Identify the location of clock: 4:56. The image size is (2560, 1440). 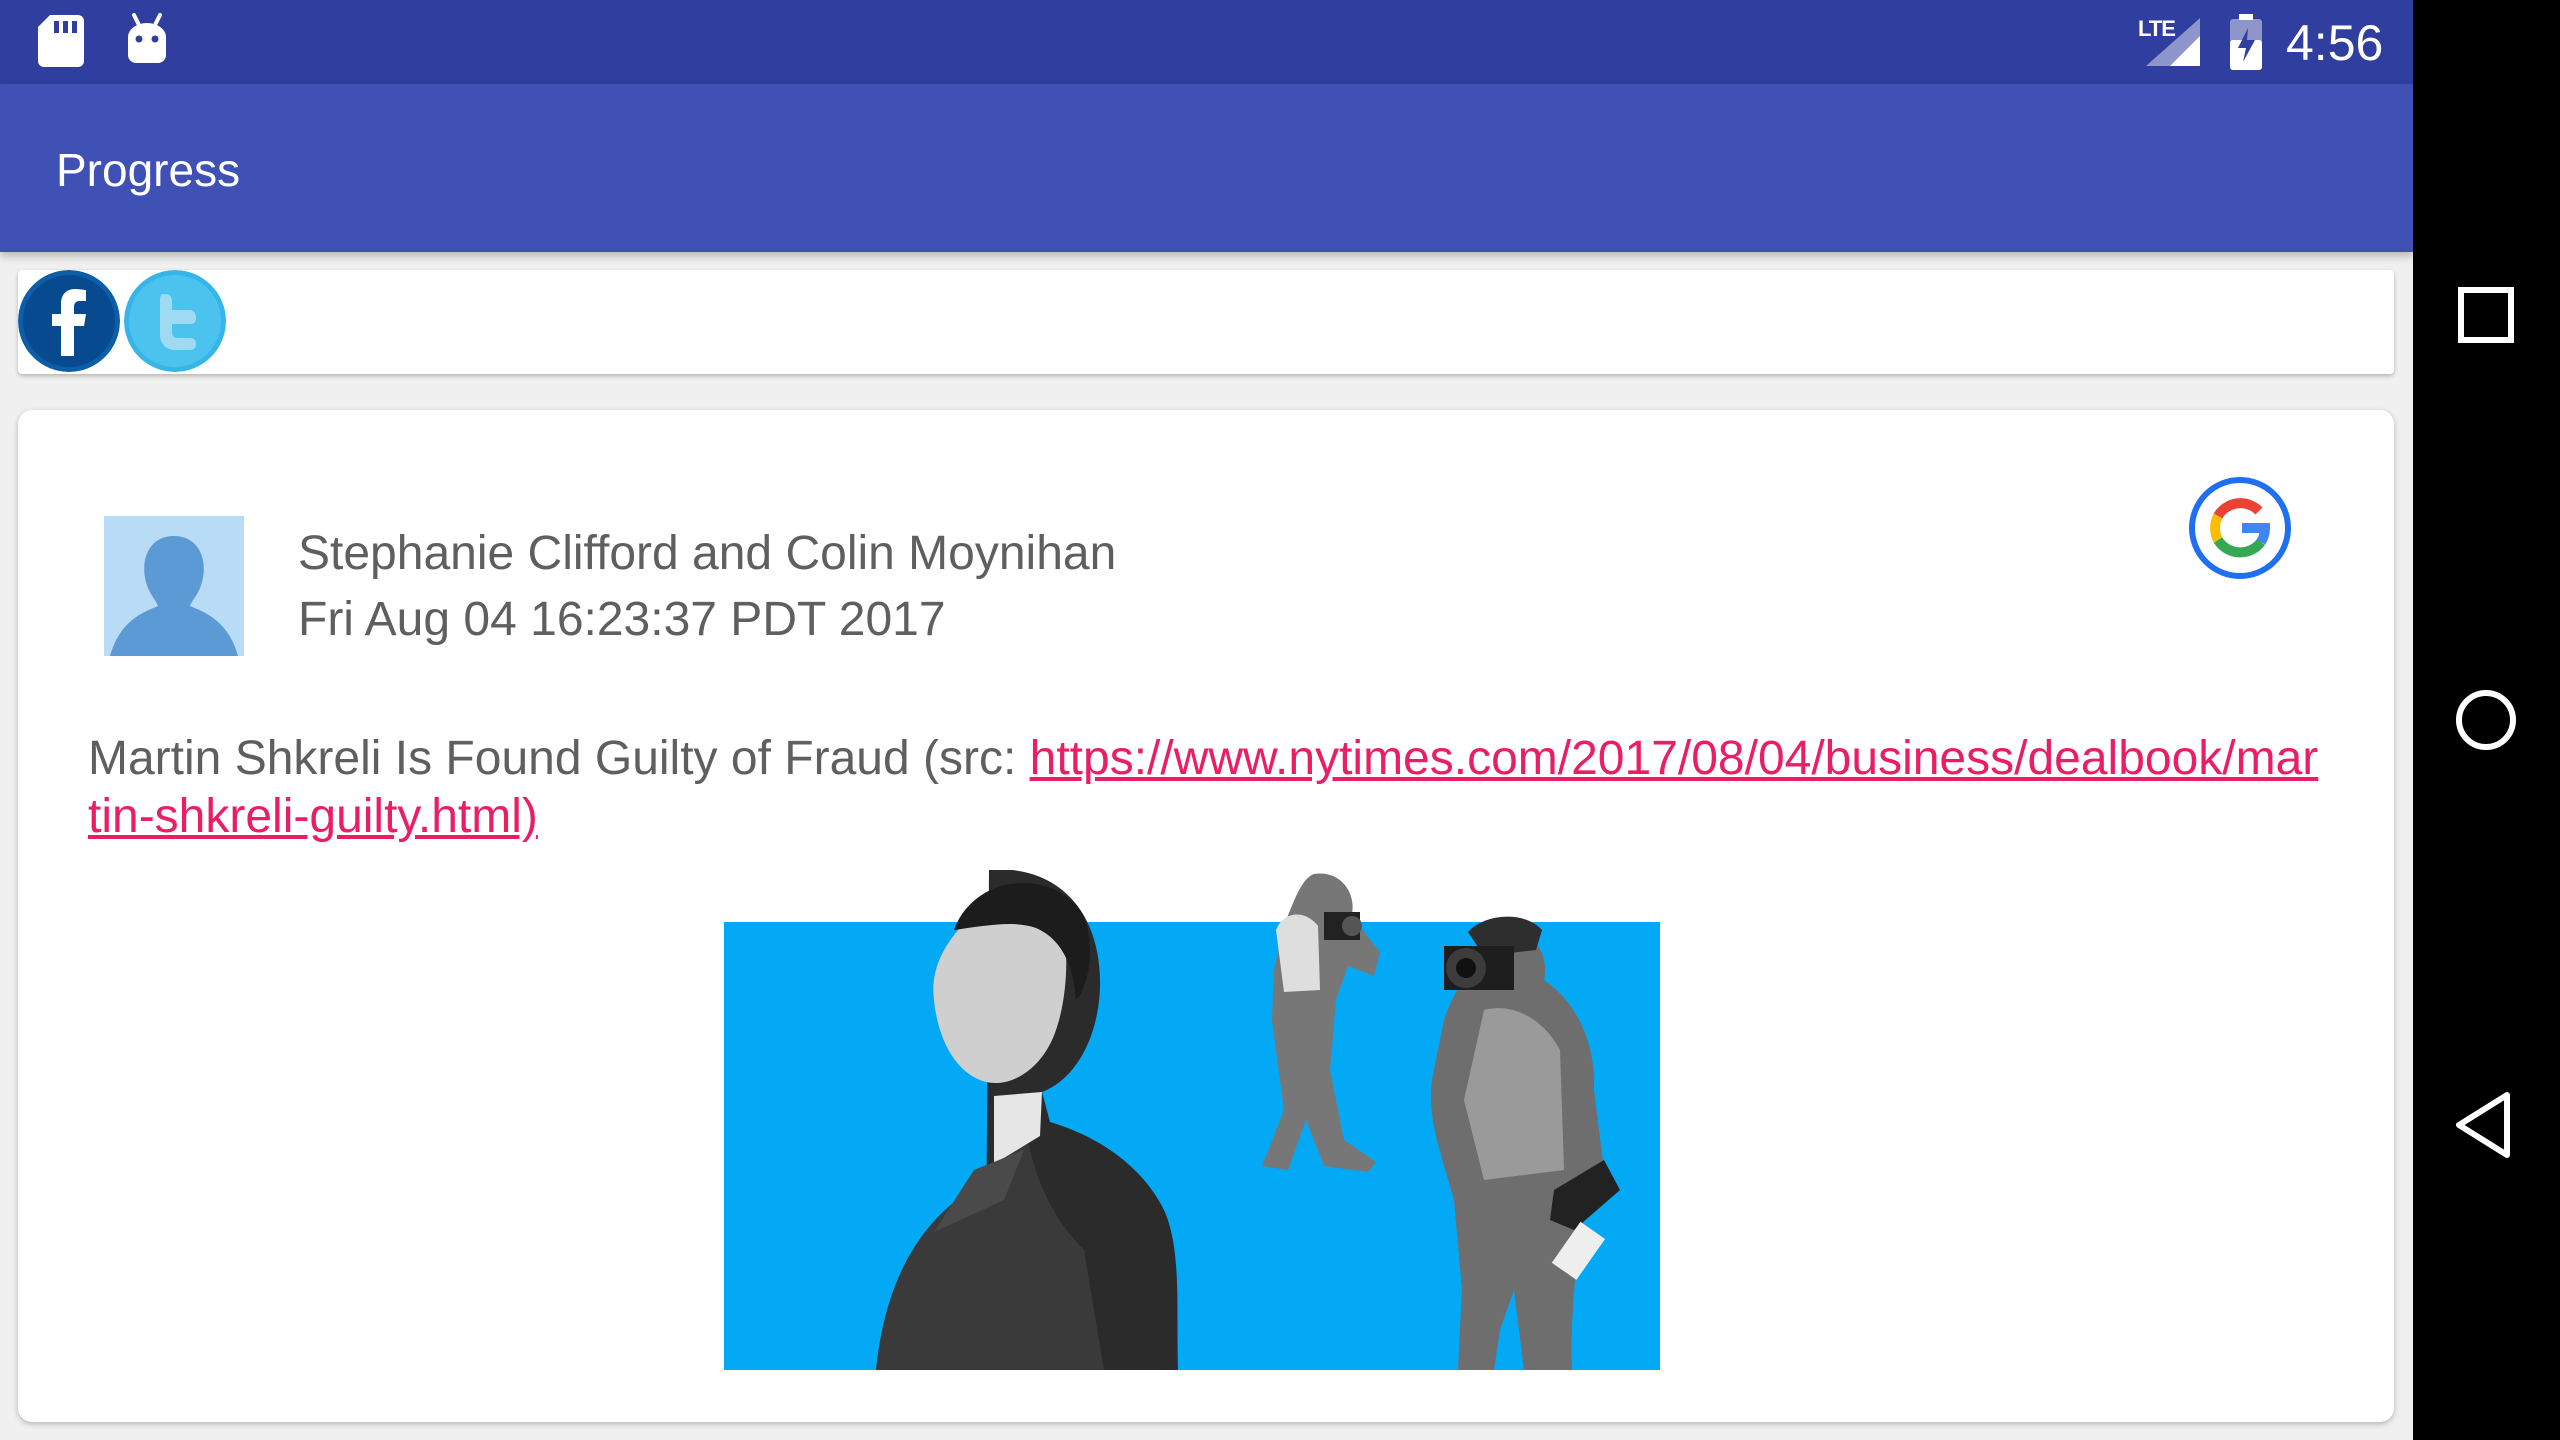
(2335, 43).